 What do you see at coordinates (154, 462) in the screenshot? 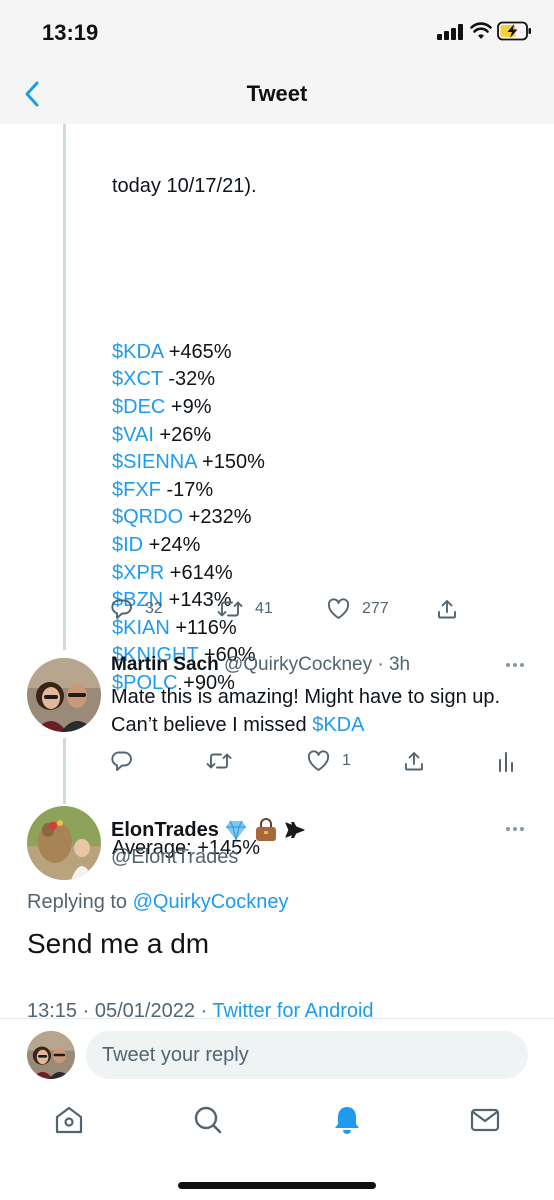
I see `cashtag-link: $SIENNA` at bounding box center [154, 462].